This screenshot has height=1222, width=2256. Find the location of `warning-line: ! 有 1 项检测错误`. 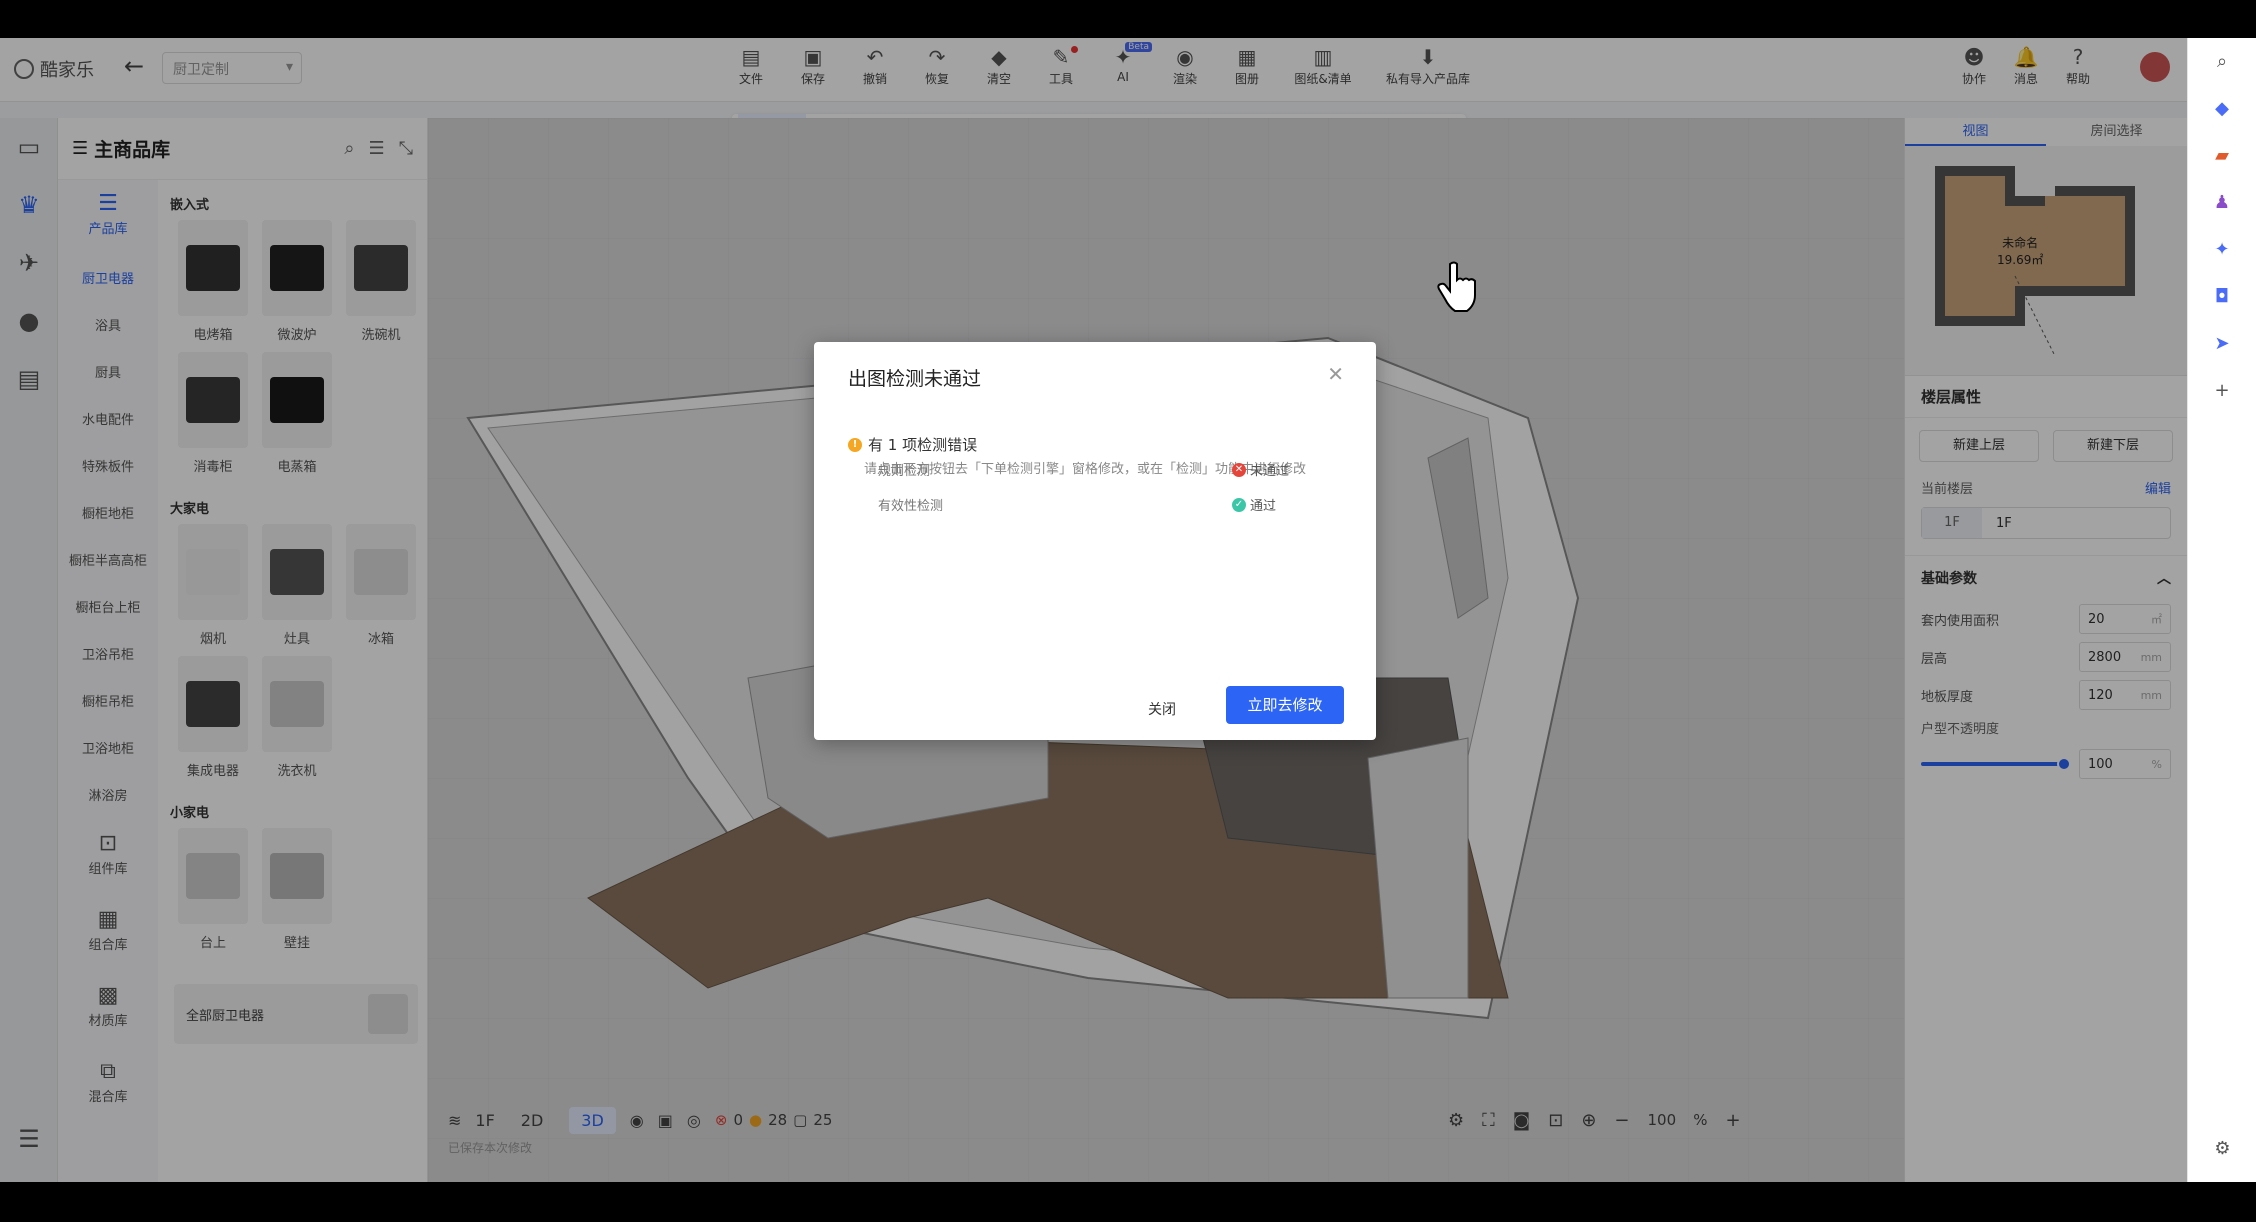

warning-line: ! 有 1 项检测错误 is located at coordinates (912, 444).